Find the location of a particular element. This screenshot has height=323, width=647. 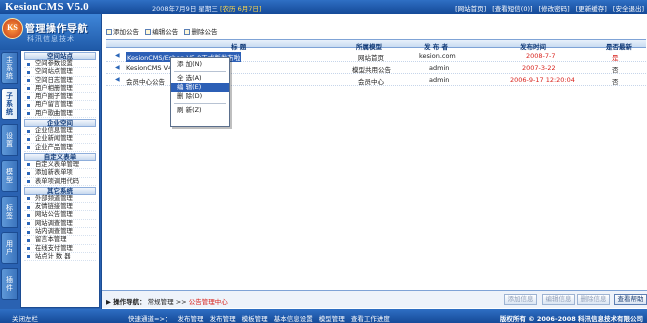

row-title: KesionCMS V4 is located at coordinates (149, 68).